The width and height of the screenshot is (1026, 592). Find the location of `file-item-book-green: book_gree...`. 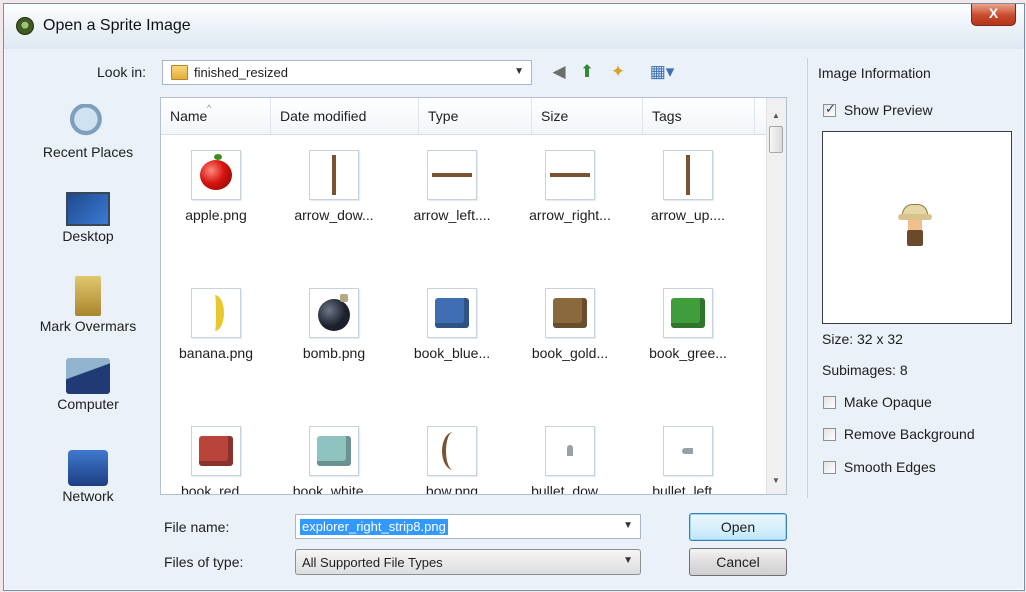

file-item-book-green: book_gree... is located at coordinates (688, 324).